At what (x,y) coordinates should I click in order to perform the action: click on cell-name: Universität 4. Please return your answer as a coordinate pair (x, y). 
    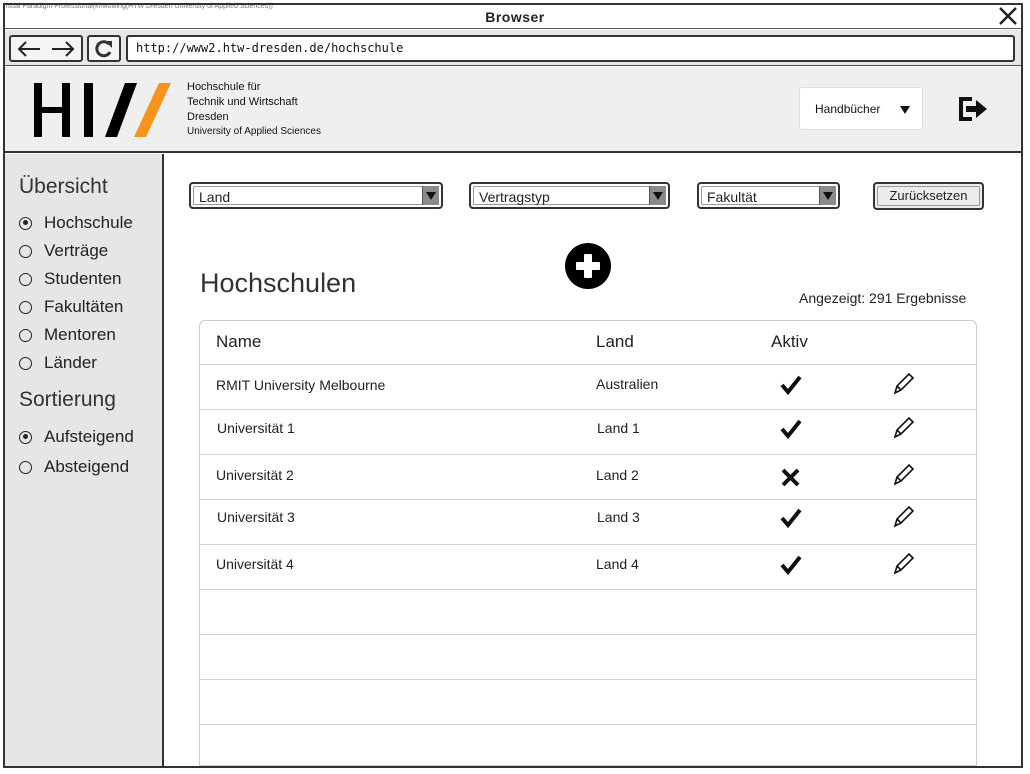
    Looking at the image, I should click on (255, 564).